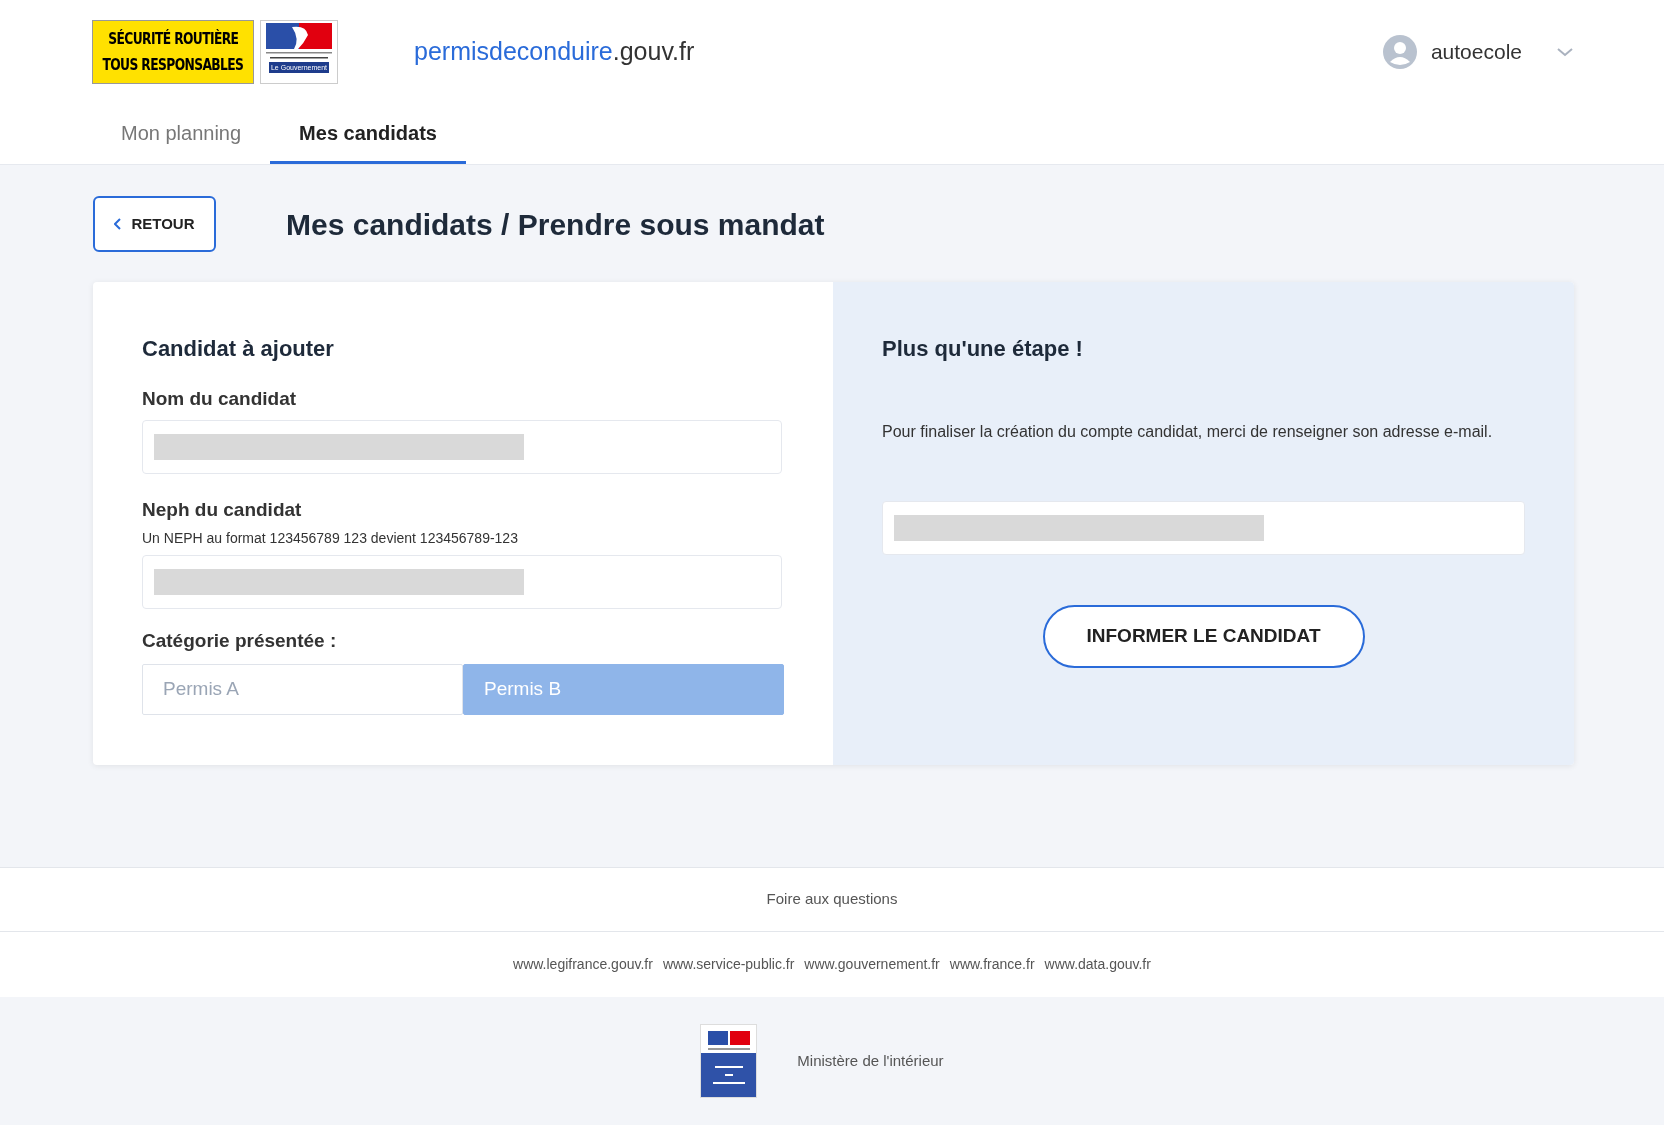 Image resolution: width=1664 pixels, height=1125 pixels. What do you see at coordinates (1188, 432) in the screenshot?
I see `instruction-text: Pour finaliser la création du compte candidat, merci de renseigner son adresse e-mail.` at bounding box center [1188, 432].